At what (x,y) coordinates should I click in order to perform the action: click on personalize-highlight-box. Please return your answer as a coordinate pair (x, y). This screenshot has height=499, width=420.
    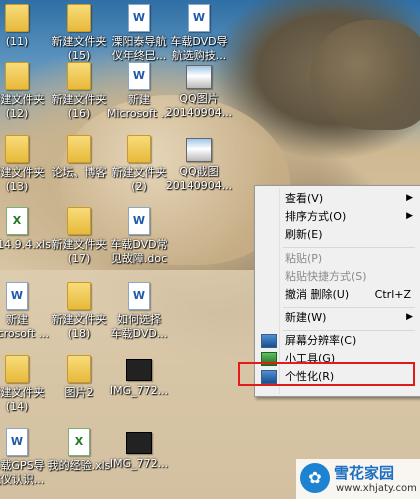
    Looking at the image, I should click on (326, 374).